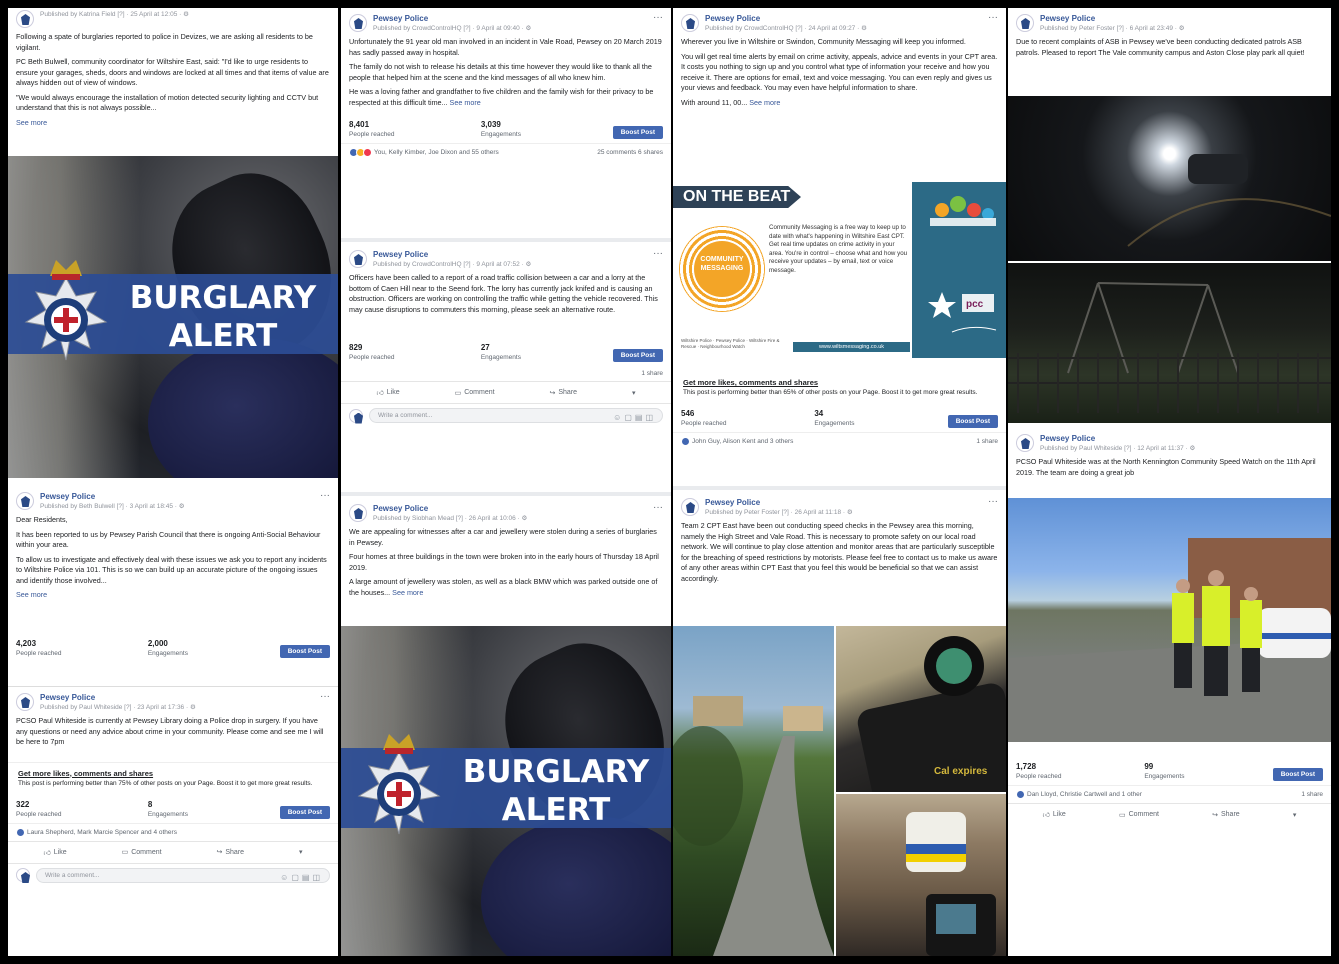 The width and height of the screenshot is (1339, 964). What do you see at coordinates (1143, 814) in the screenshot?
I see `comment-label: Comment` at bounding box center [1143, 814].